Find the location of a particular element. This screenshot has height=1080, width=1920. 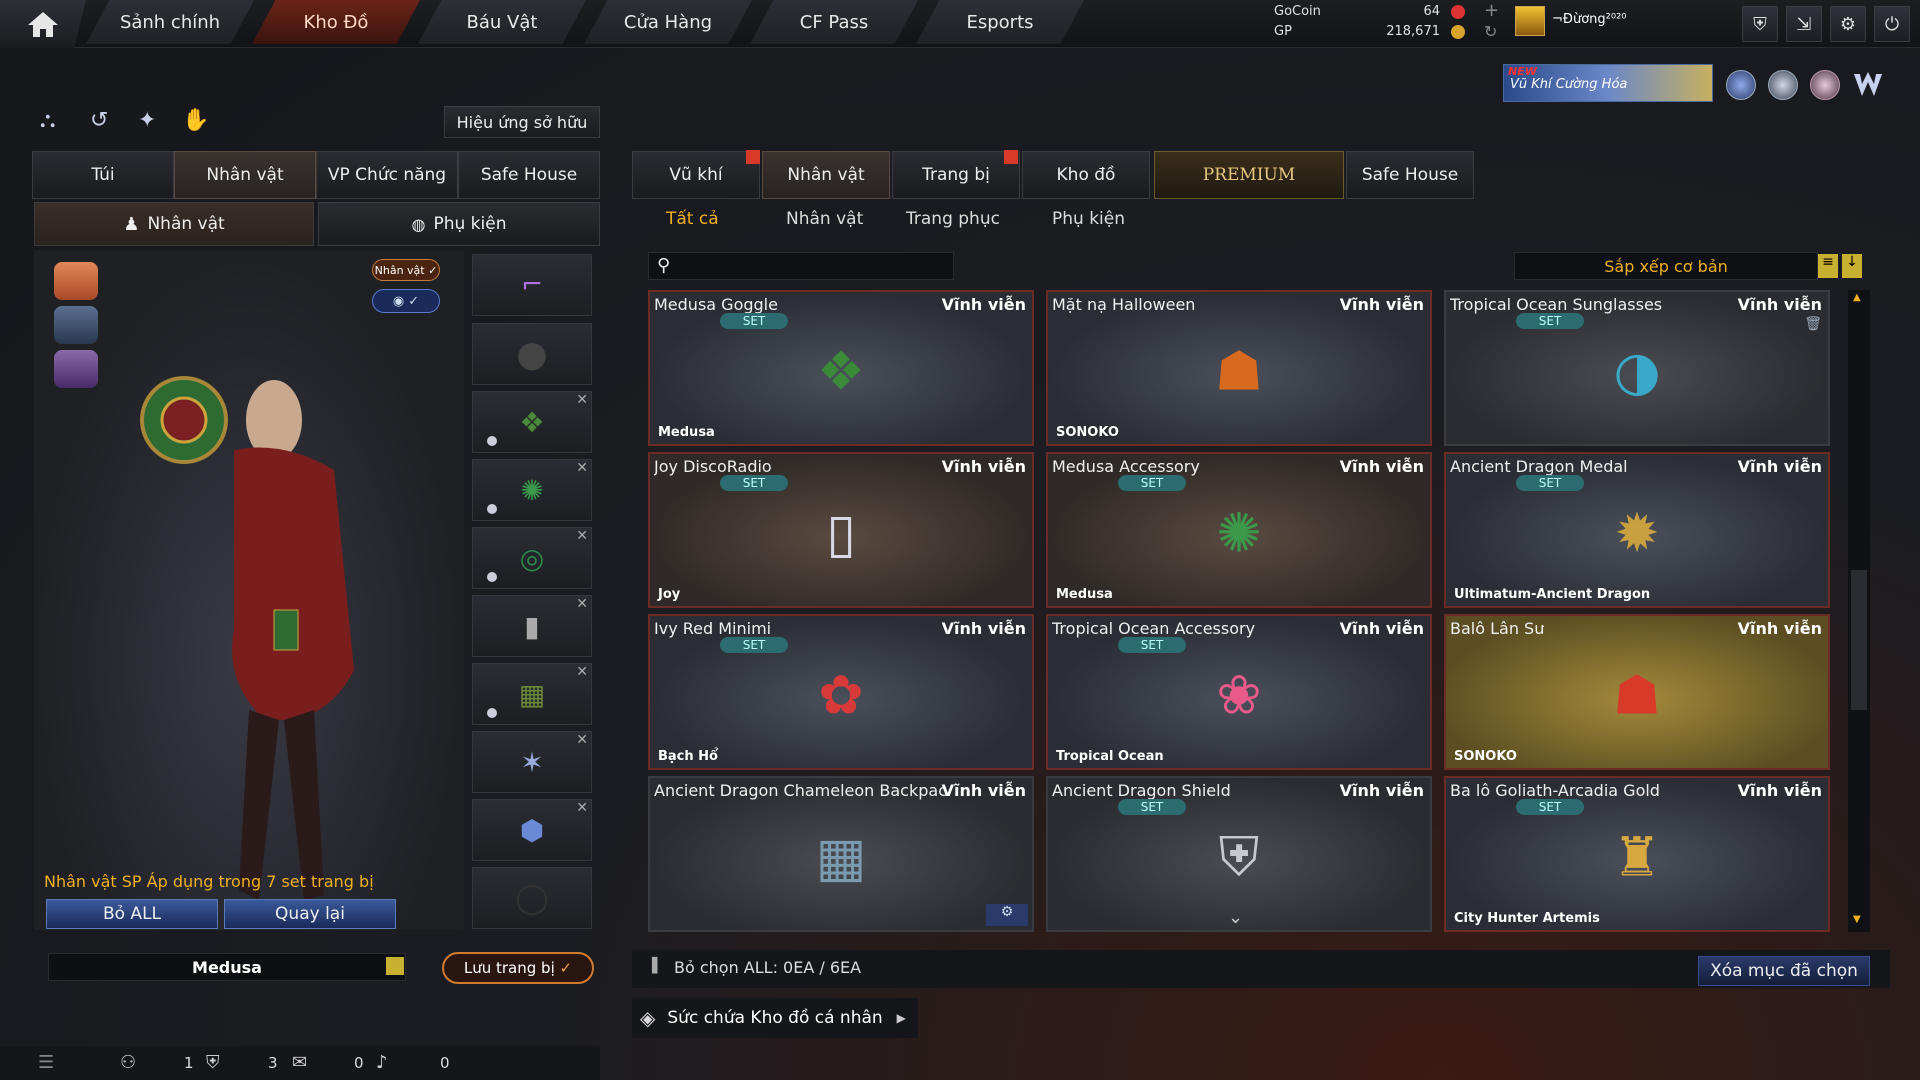

subtab-character: ♟ Nhân vật is located at coordinates (174, 224).